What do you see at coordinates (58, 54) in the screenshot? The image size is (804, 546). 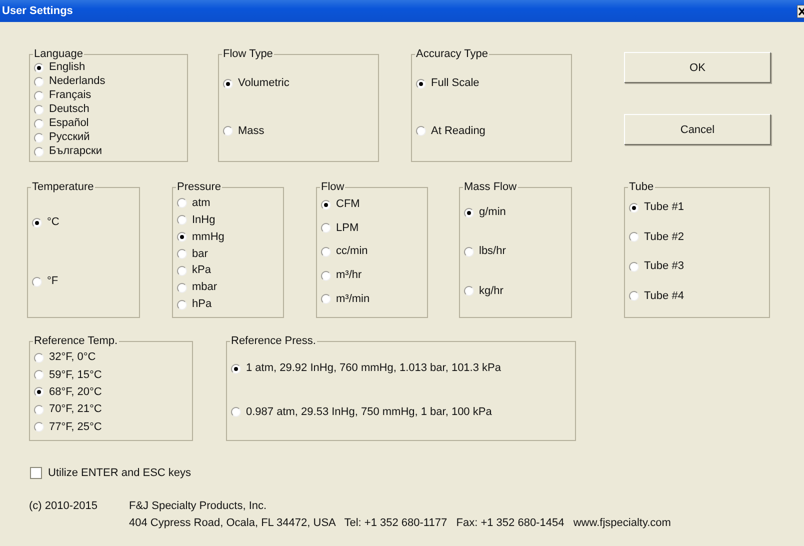 I see `group-title: Language` at bounding box center [58, 54].